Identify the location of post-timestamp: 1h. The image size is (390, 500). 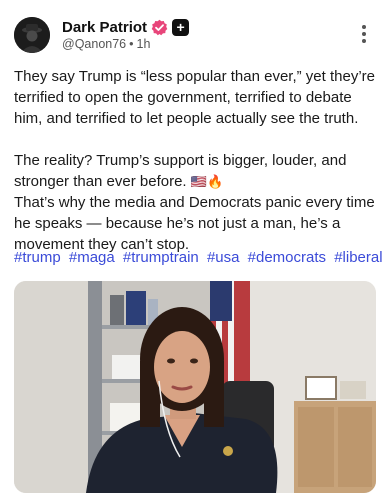
(143, 44).